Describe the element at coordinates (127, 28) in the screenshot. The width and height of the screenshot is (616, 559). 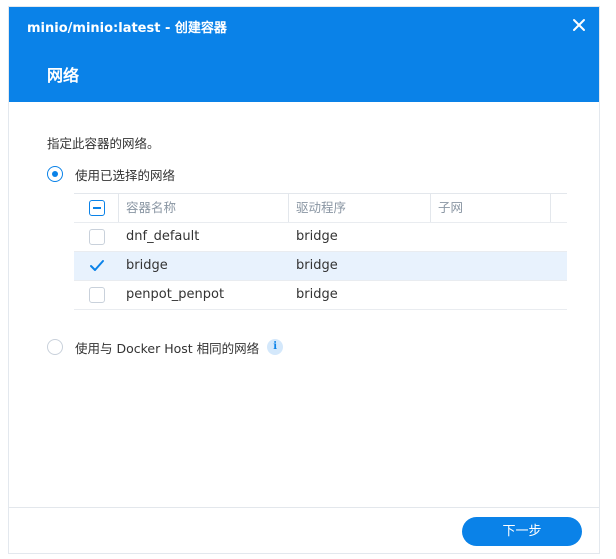
I see `window-title: minio/minio:latest - 创建容器` at that location.